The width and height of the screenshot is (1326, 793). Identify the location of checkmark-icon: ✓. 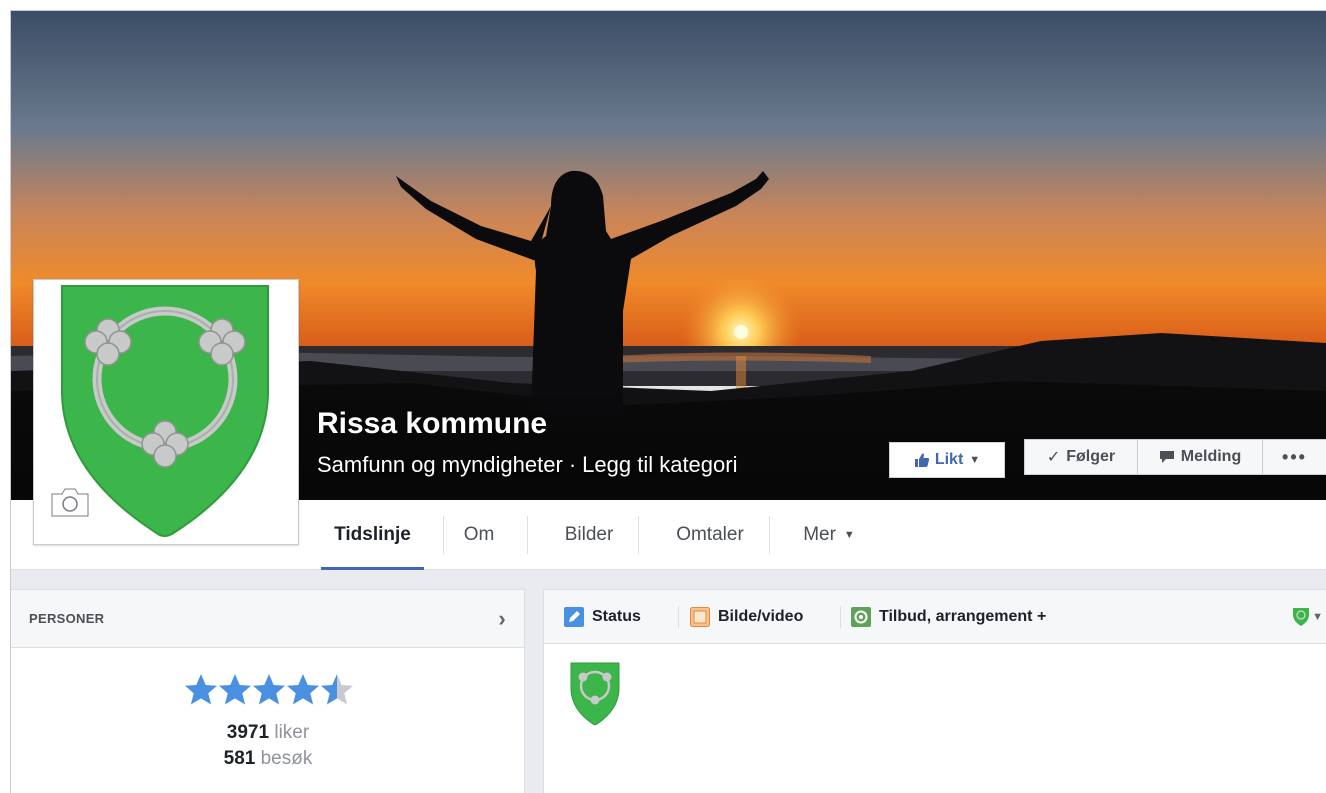
(1053, 457).